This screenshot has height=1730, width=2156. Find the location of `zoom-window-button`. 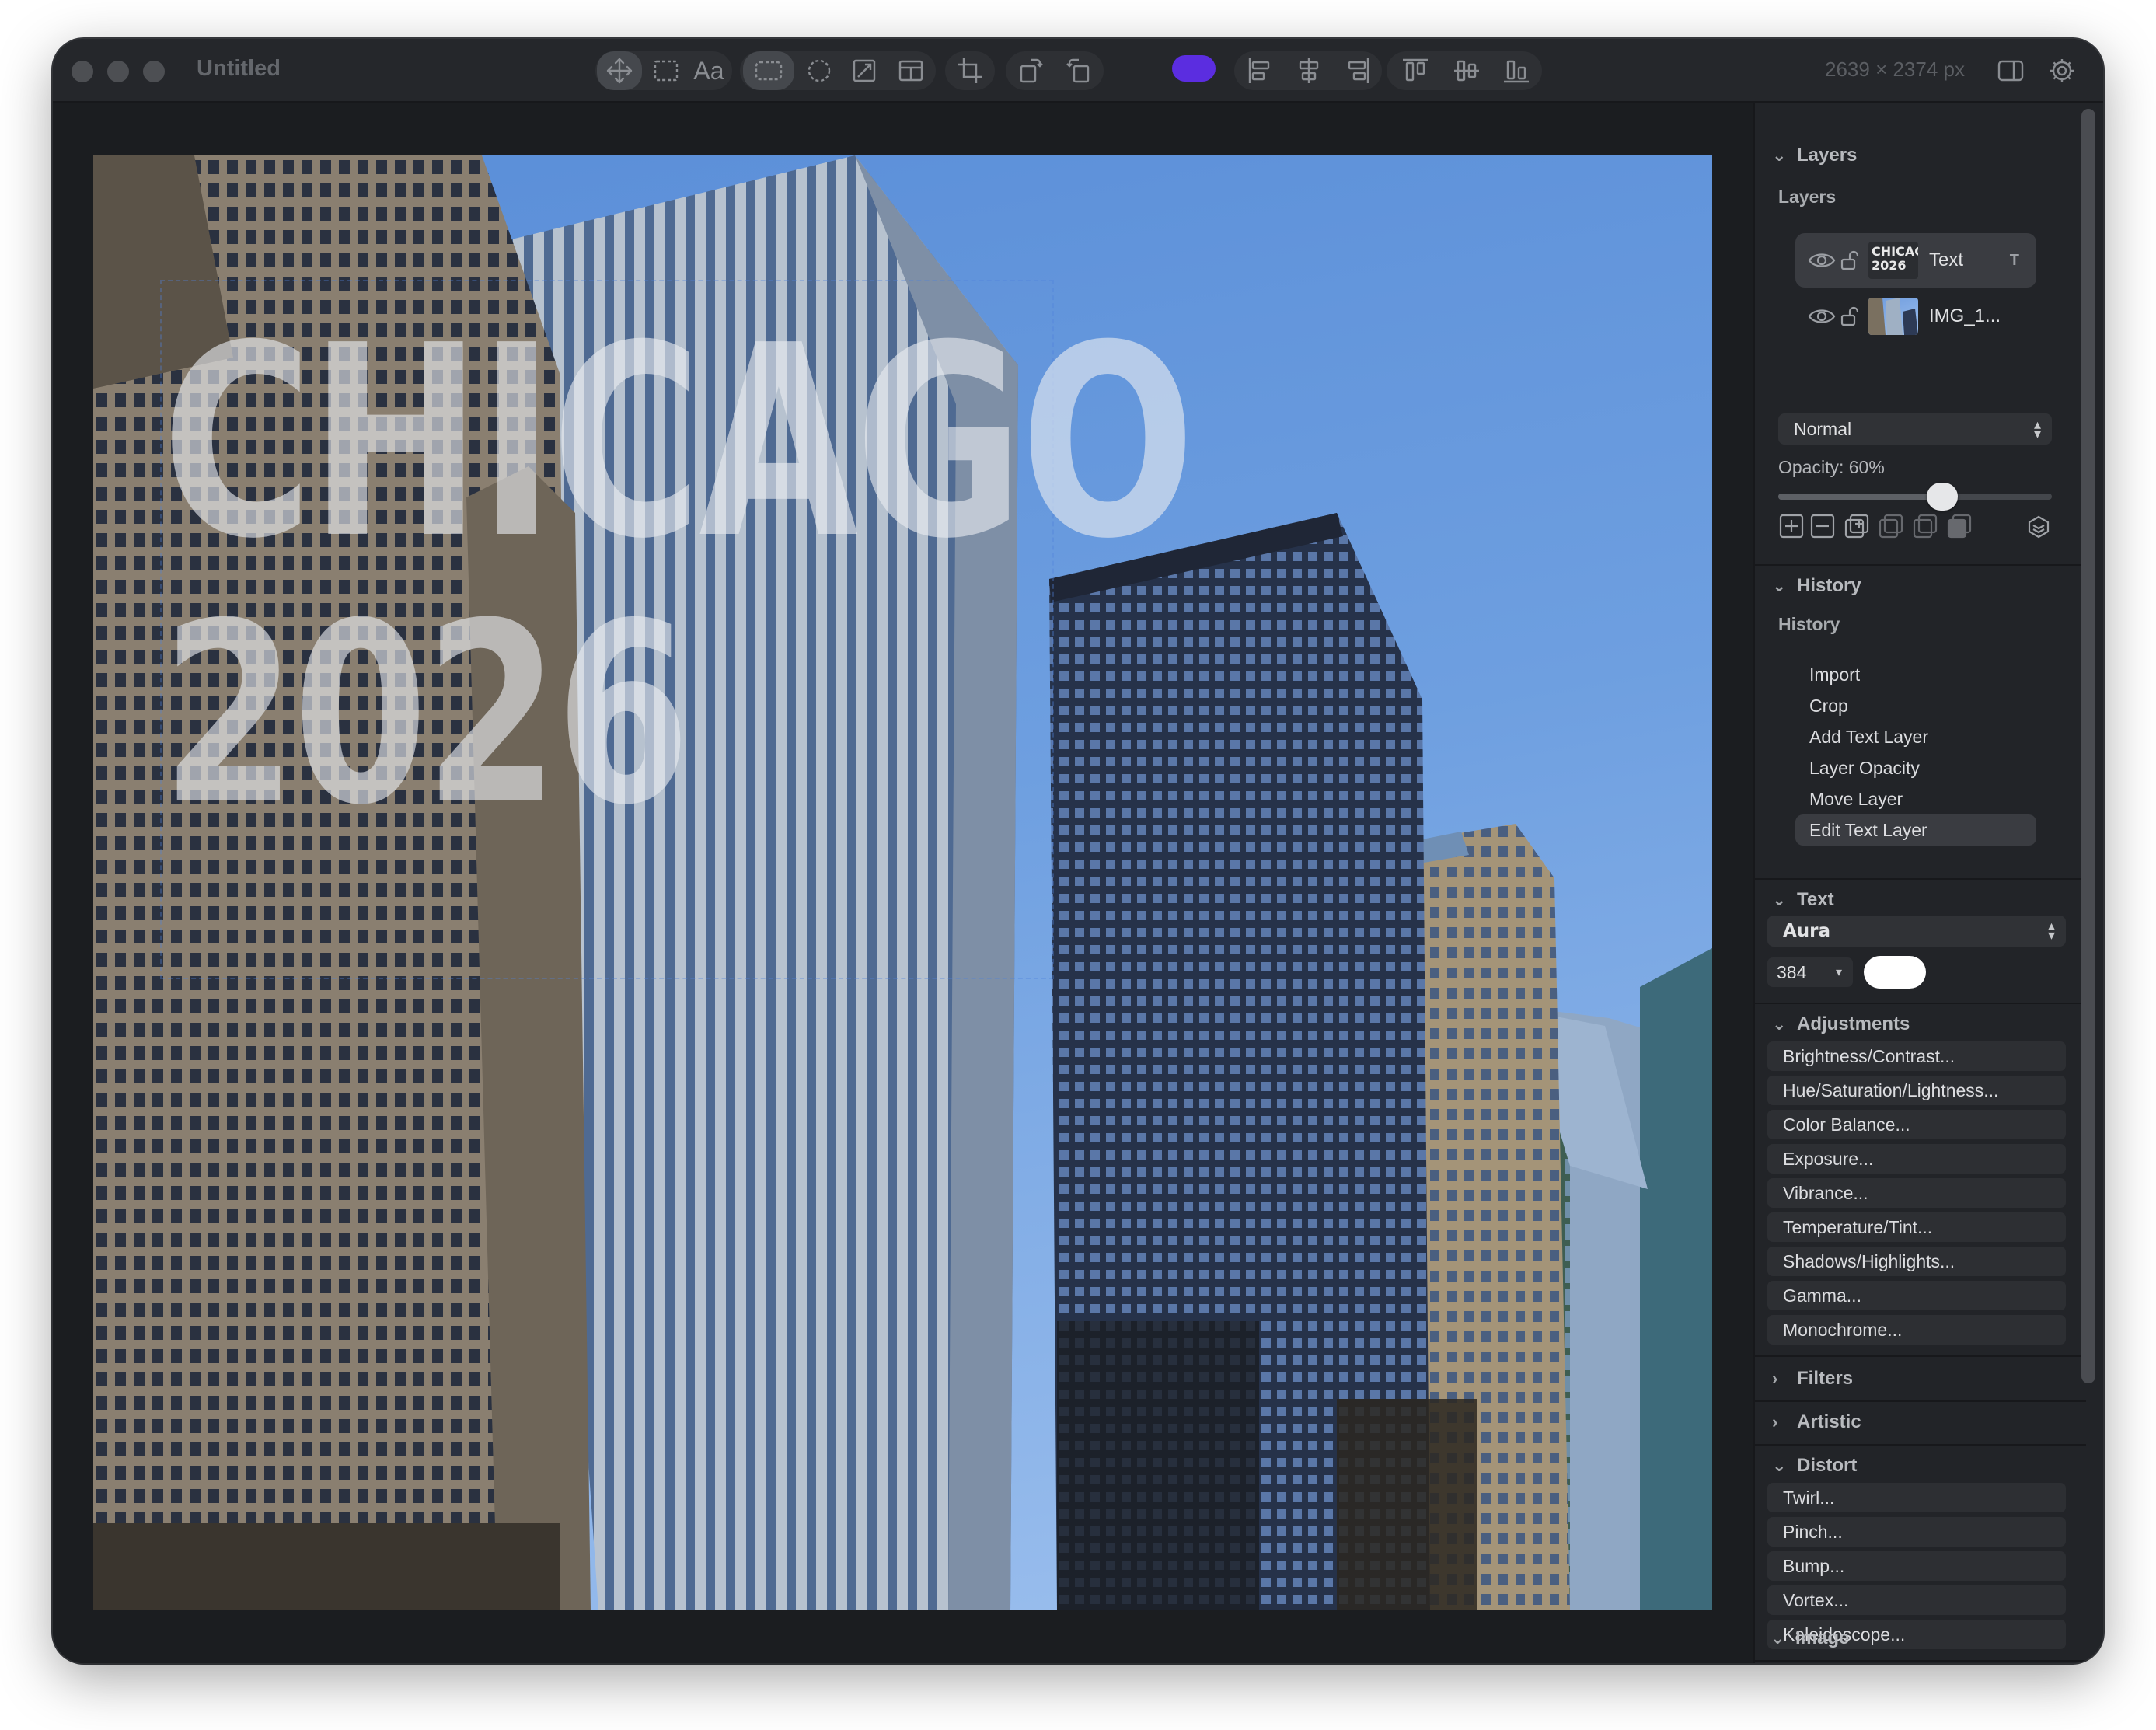

zoom-window-button is located at coordinates (154, 71).